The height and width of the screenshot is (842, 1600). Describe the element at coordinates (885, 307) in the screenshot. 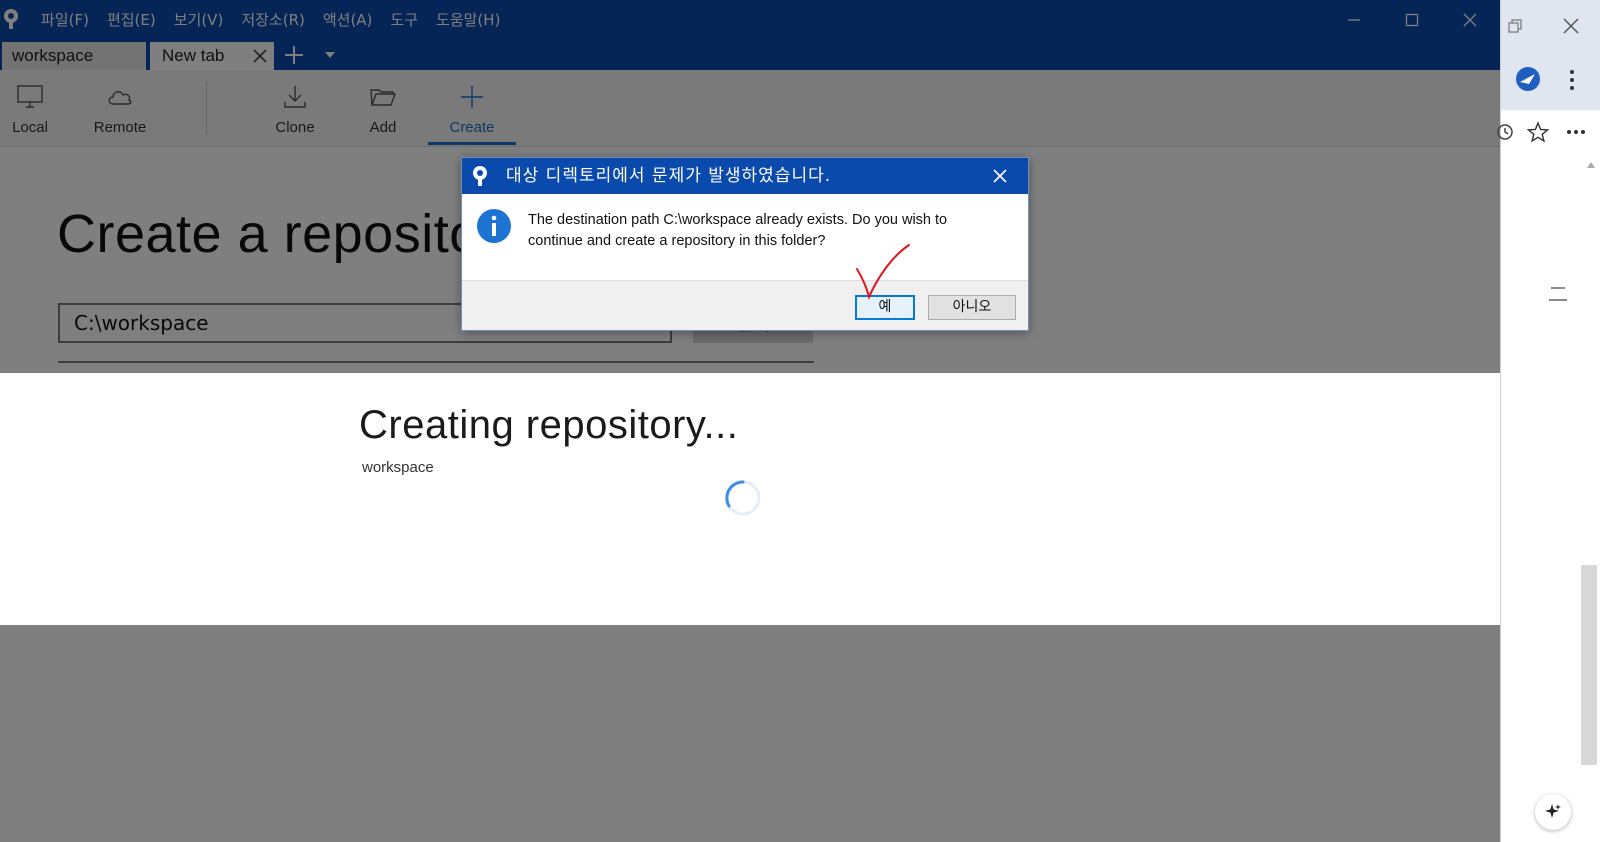

I see `yes-button: 예` at that location.